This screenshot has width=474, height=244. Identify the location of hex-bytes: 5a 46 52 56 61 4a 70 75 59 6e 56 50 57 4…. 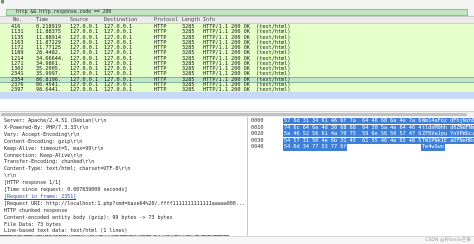
(359, 134).